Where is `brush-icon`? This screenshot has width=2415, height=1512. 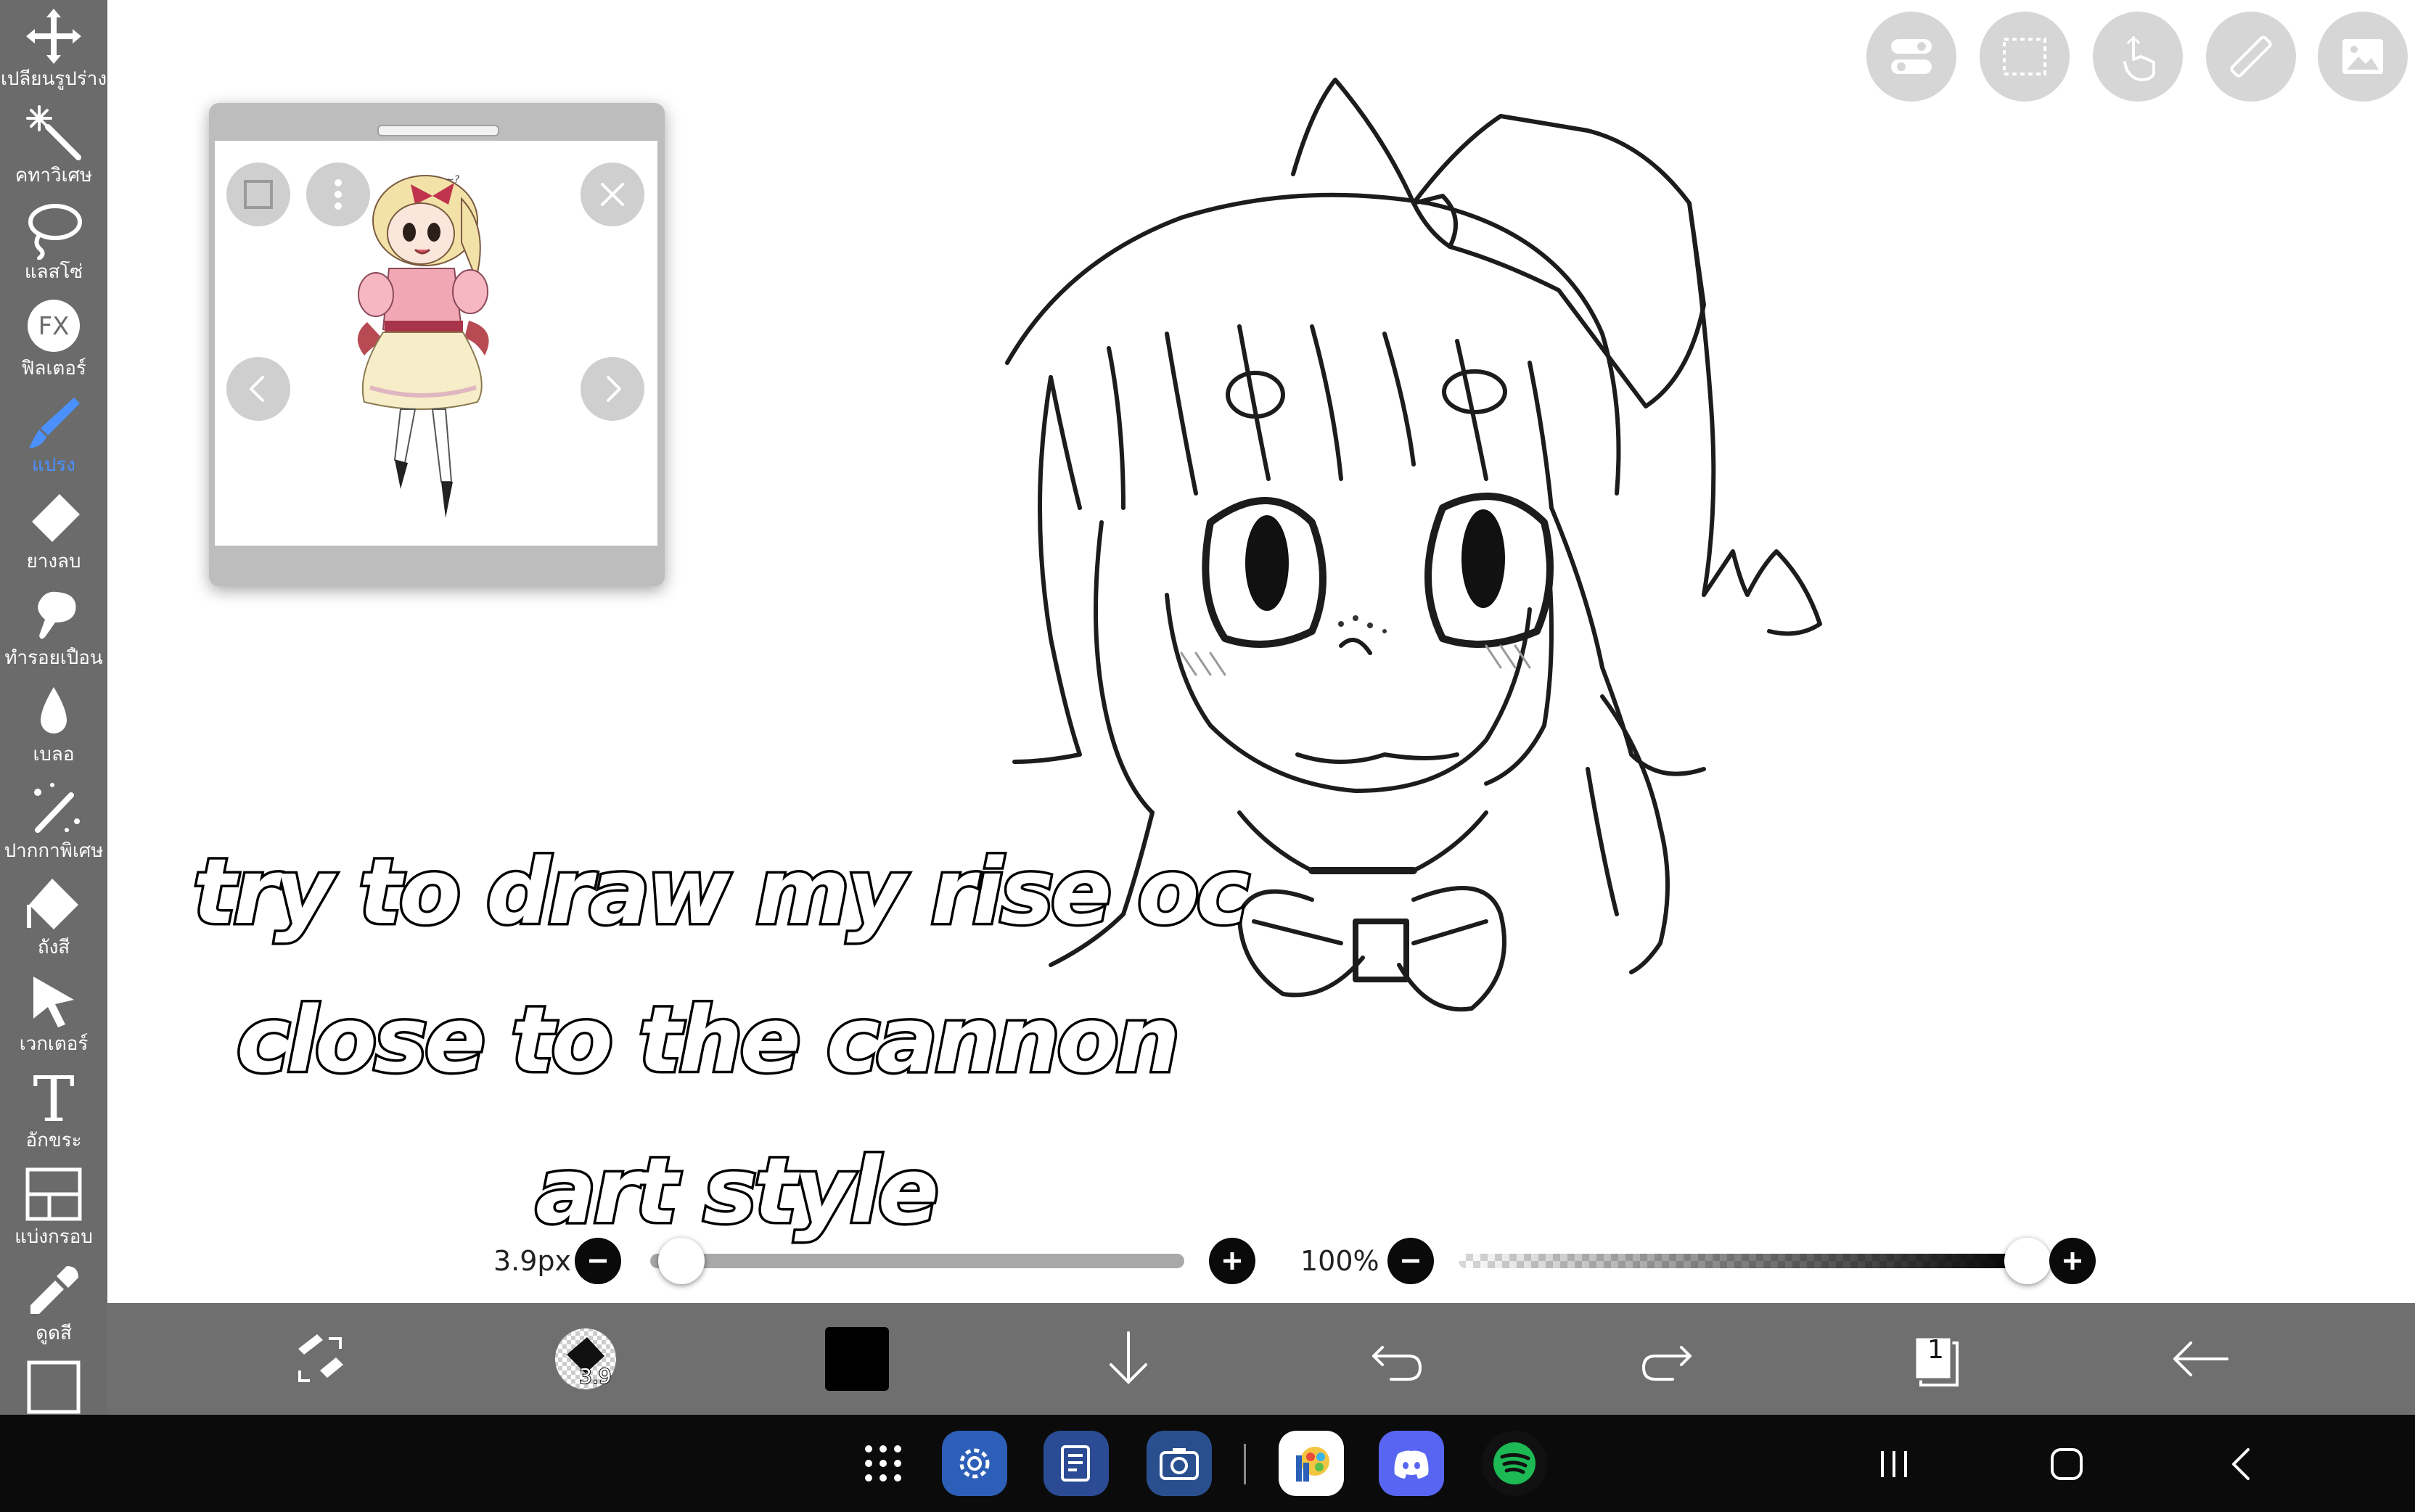 brush-icon is located at coordinates (54, 423).